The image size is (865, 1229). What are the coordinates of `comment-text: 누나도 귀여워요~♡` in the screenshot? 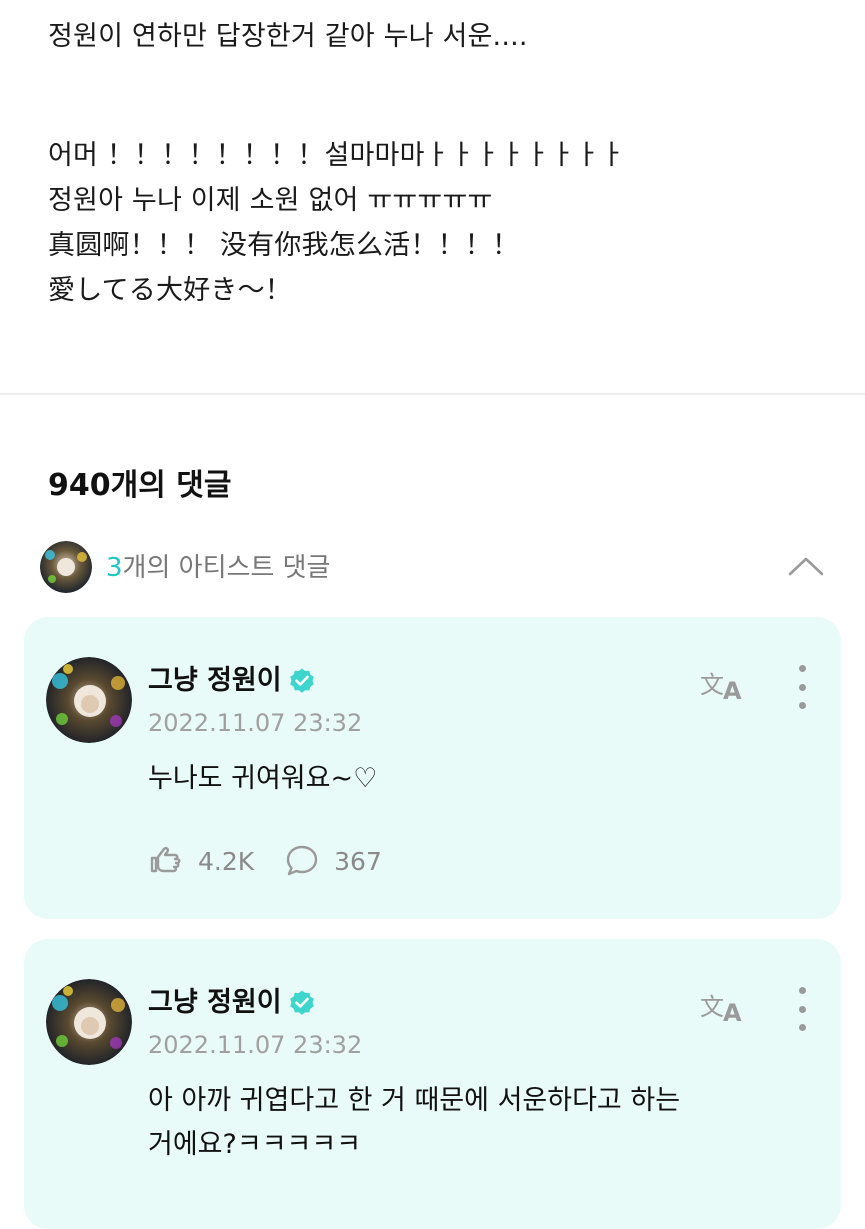 It's located at (263, 778).